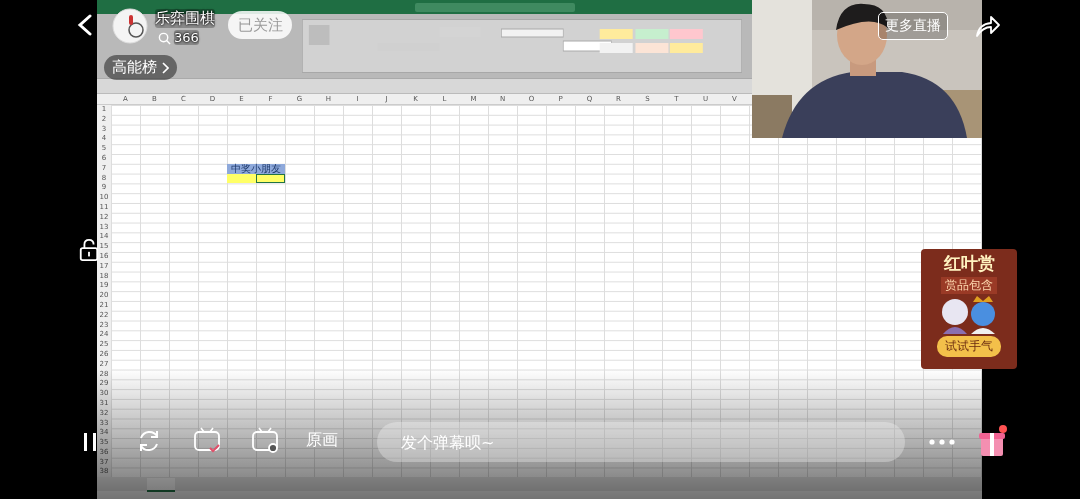 The height and width of the screenshot is (499, 1080). Describe the element at coordinates (161, 485) in the screenshot. I see `sheet-tab` at that location.